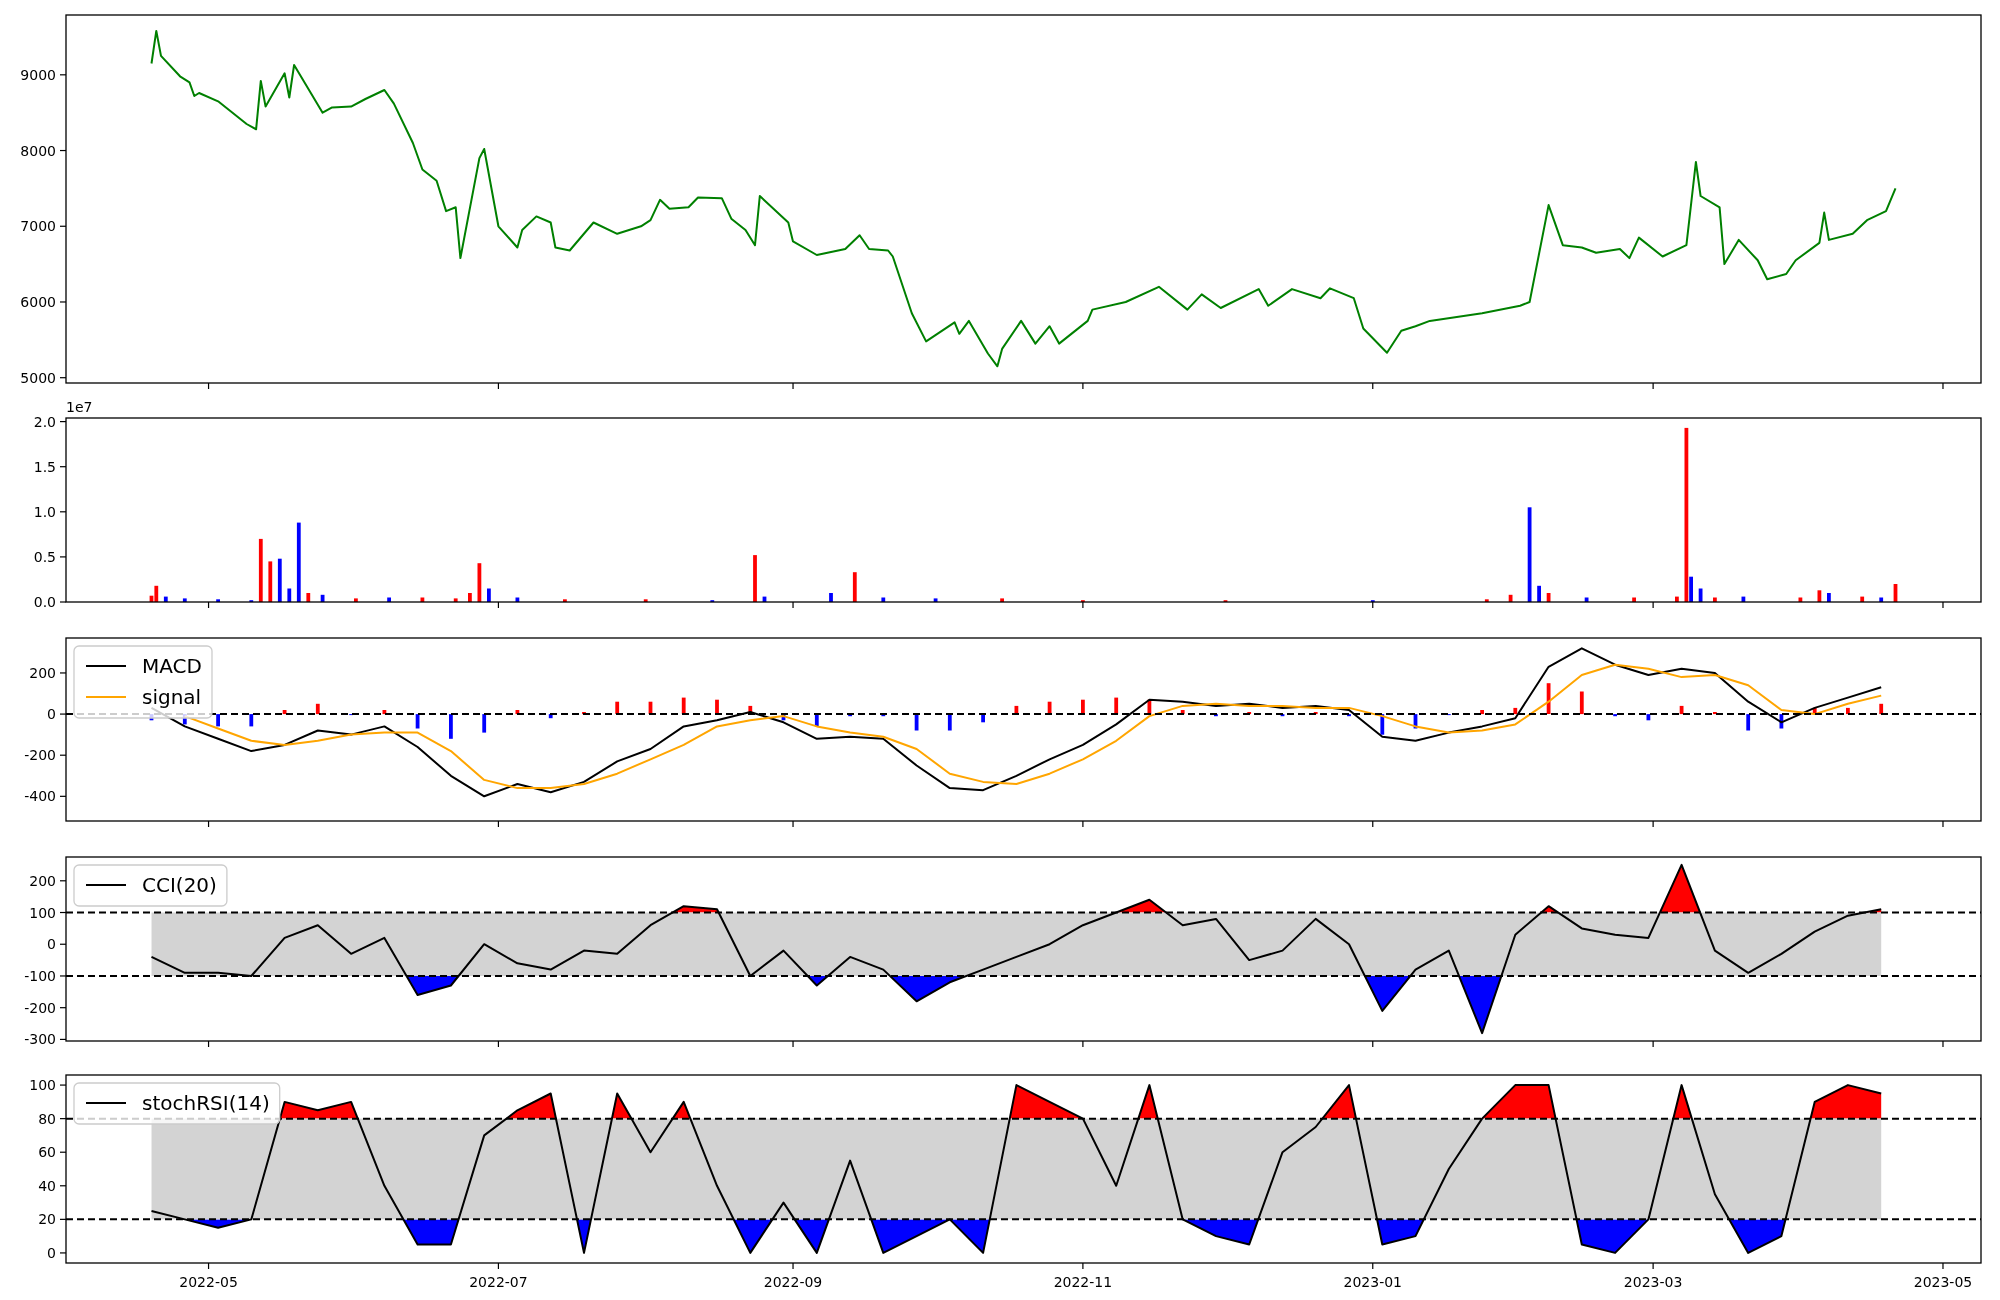 Image resolution: width=2000 pixels, height=1300 pixels. Describe the element at coordinates (498, 1282) in the screenshot. I see `x-tick-label: 2022-07` at that location.